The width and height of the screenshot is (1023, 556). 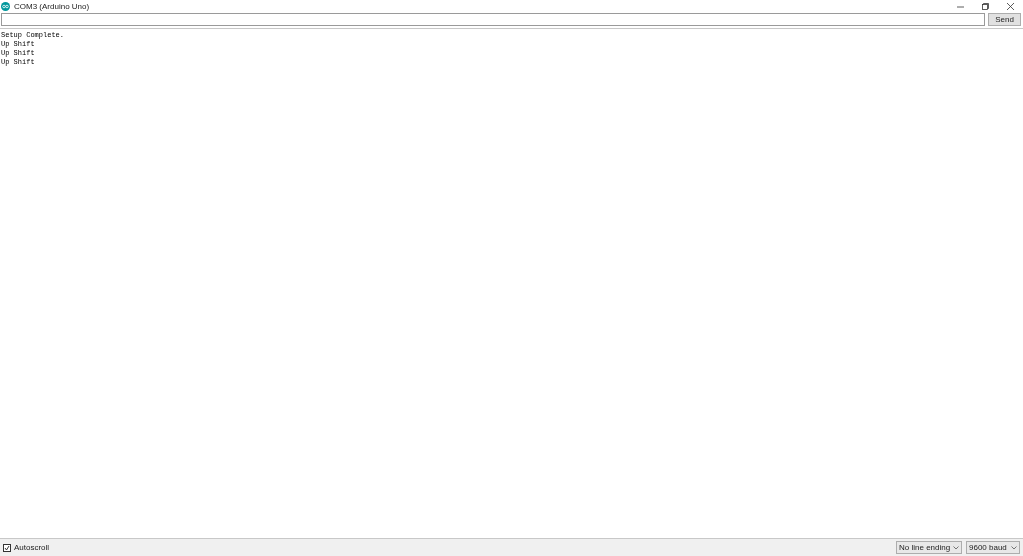 I want to click on restore-icon, so click(x=985, y=6).